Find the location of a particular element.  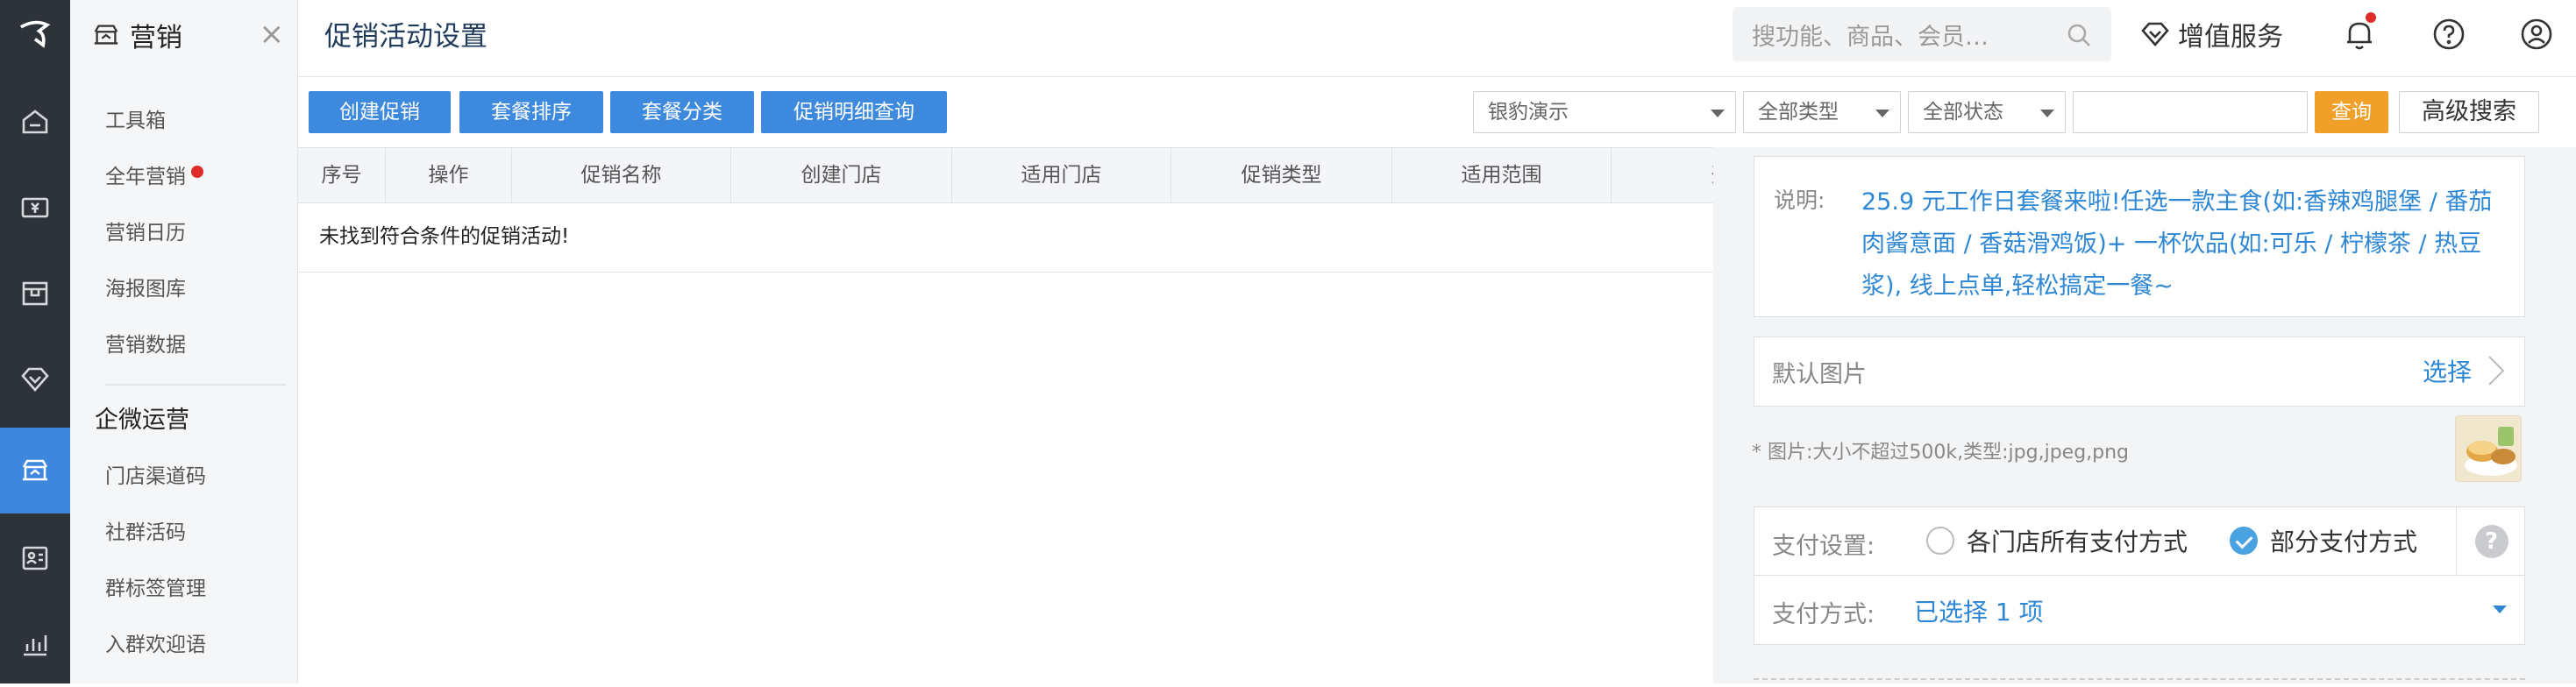

menu-item-group-live-code: 社群活码 is located at coordinates (145, 532).